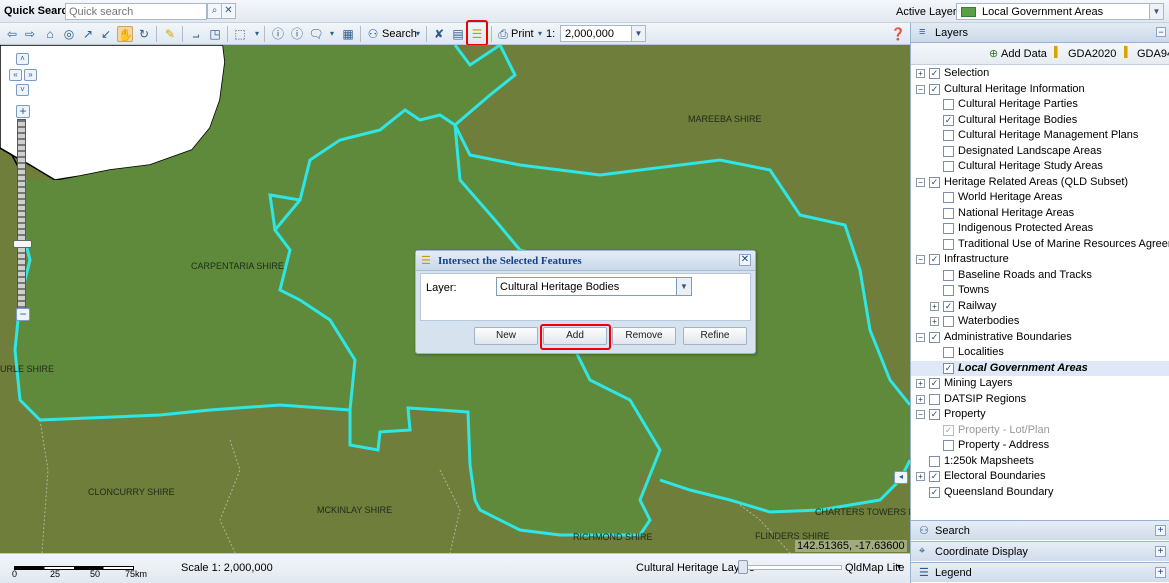  I want to click on printer-icon: ⎙, so click(503, 34).